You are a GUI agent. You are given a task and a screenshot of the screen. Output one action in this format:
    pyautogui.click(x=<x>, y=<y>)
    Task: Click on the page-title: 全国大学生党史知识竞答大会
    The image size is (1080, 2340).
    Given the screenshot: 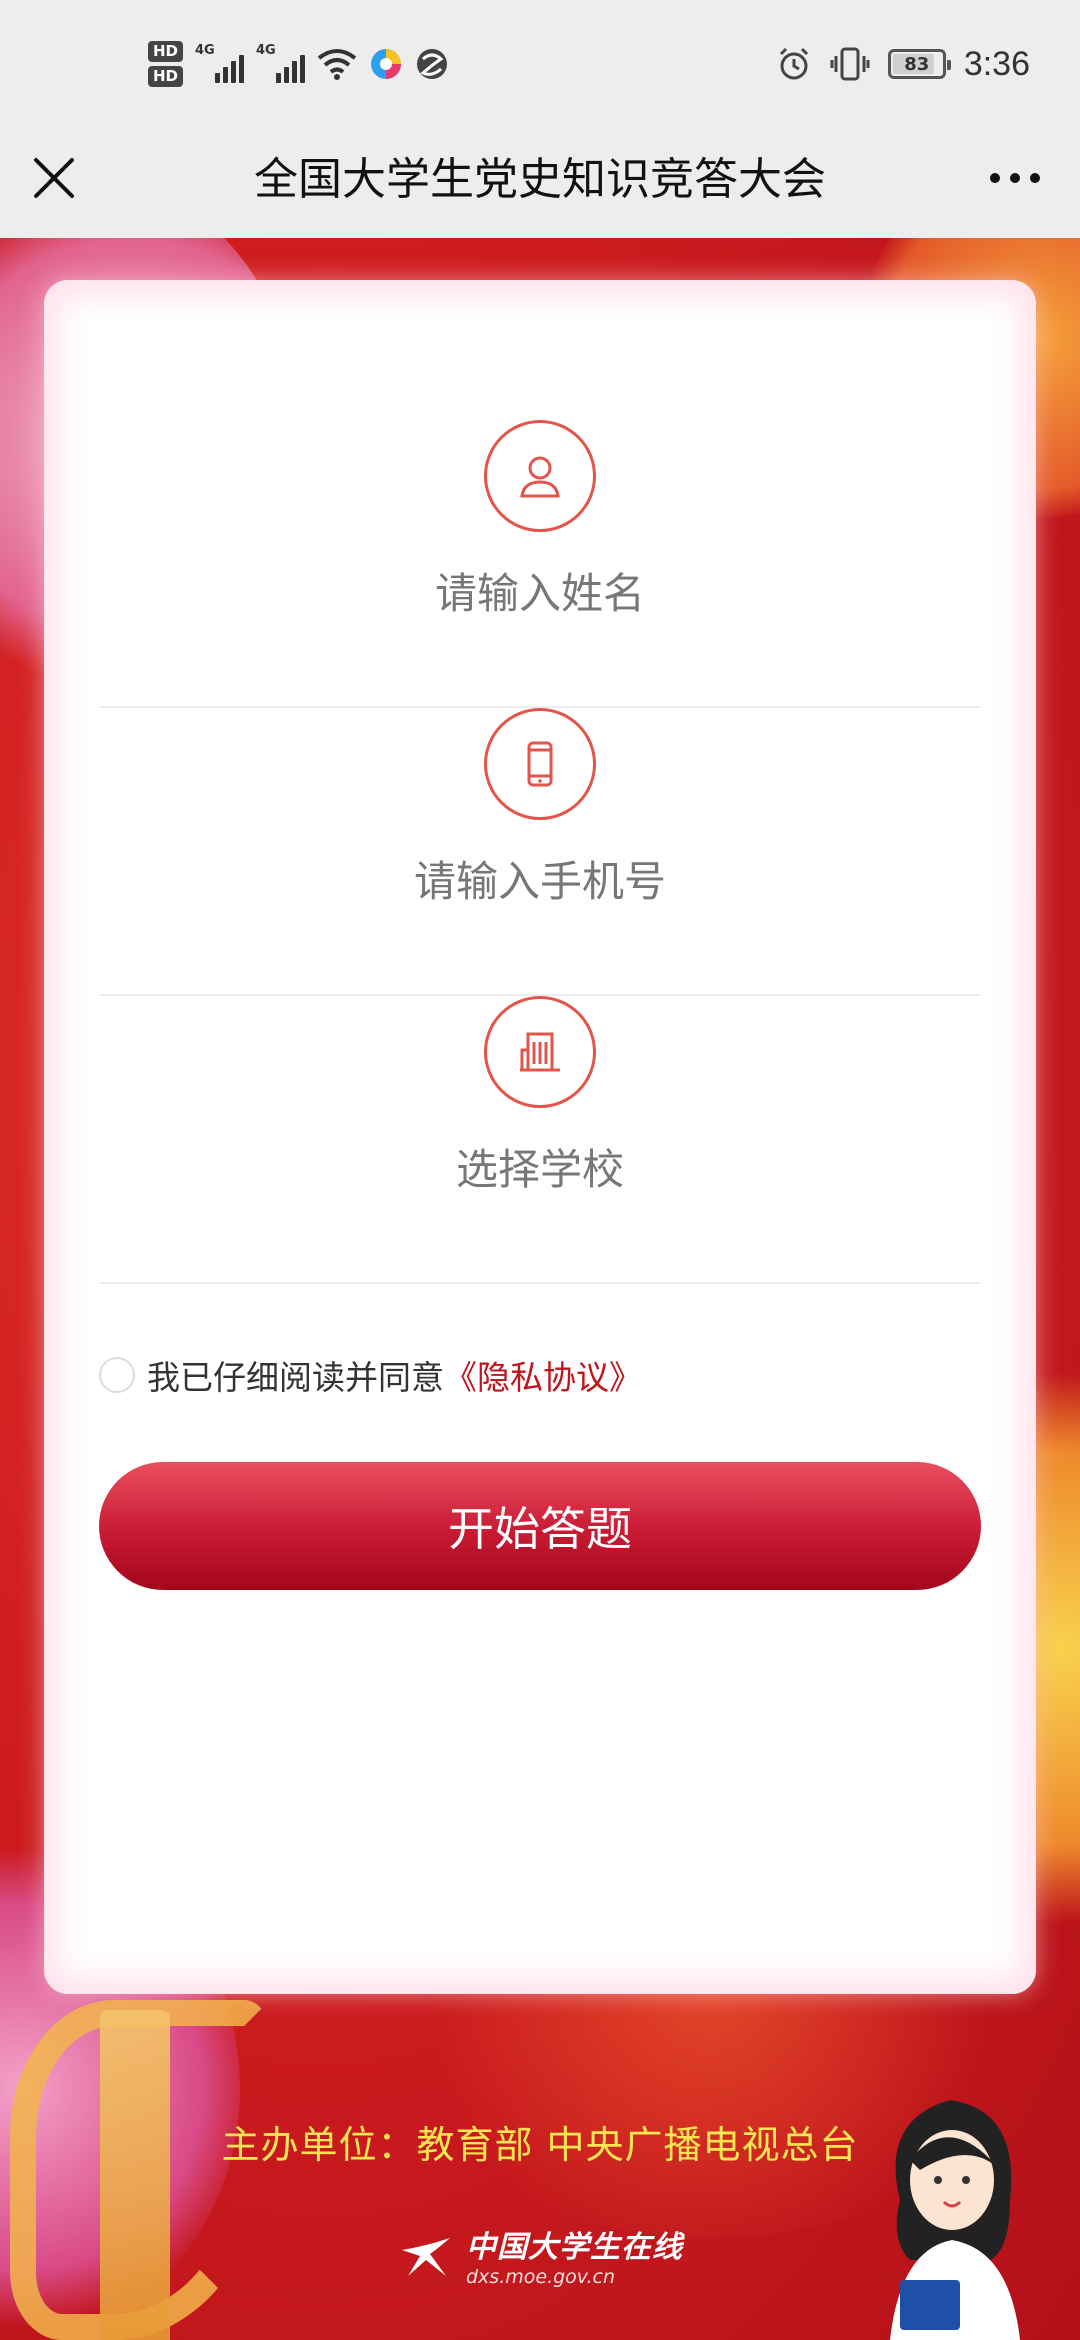 What is the action you would take?
    pyautogui.click(x=540, y=179)
    